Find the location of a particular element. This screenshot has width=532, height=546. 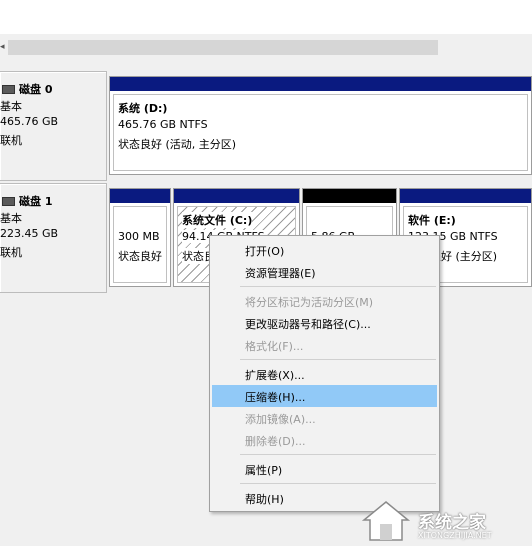

partition-size: 465.76 GB NTFS is located at coordinates (163, 124).